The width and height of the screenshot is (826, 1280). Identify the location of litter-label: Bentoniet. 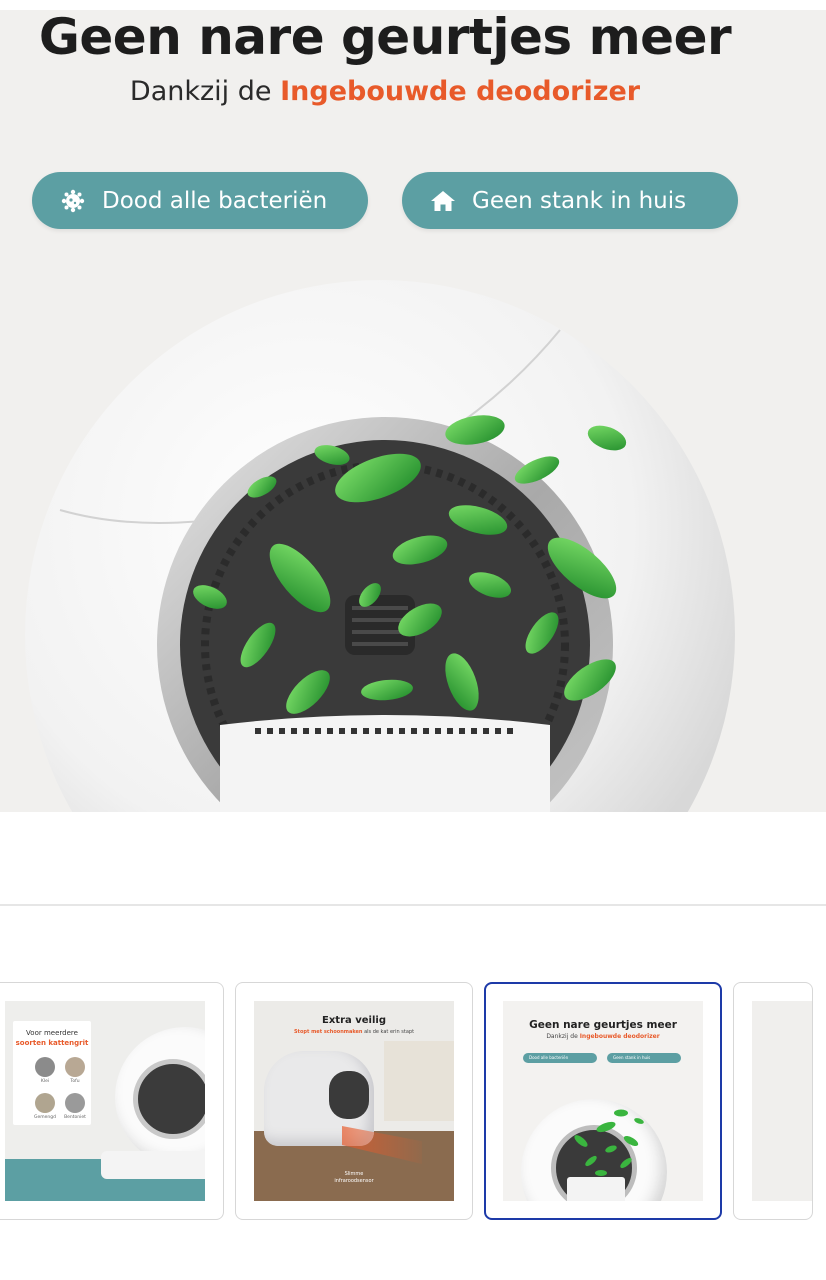
(75, 1117).